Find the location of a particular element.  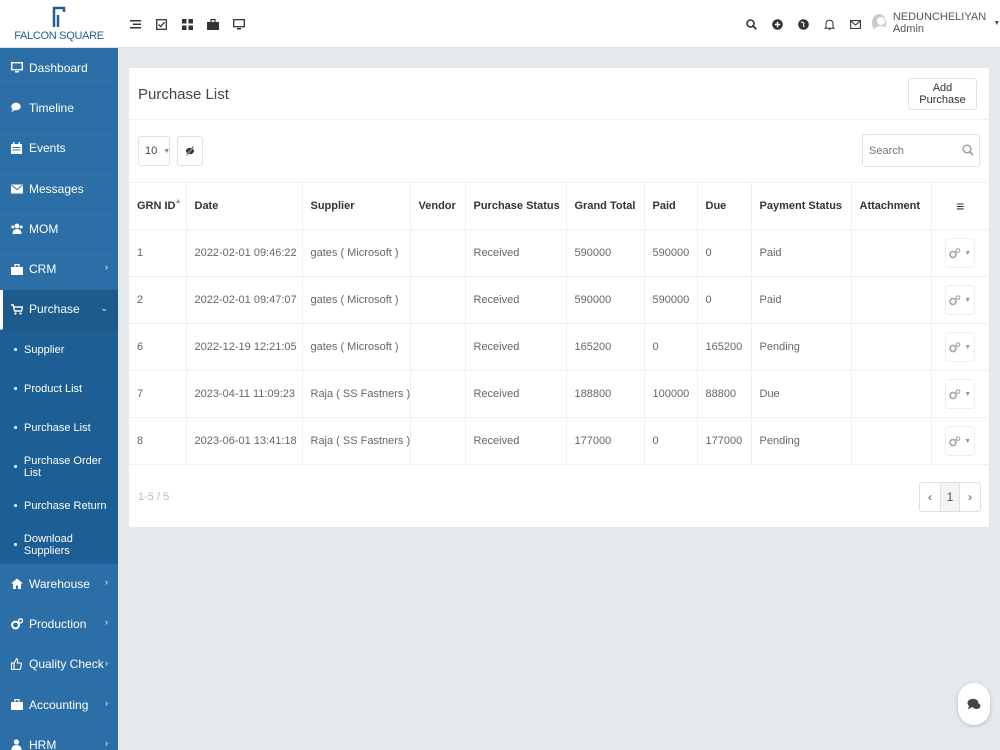

column-header-vendor: Vendor is located at coordinates (438, 206).